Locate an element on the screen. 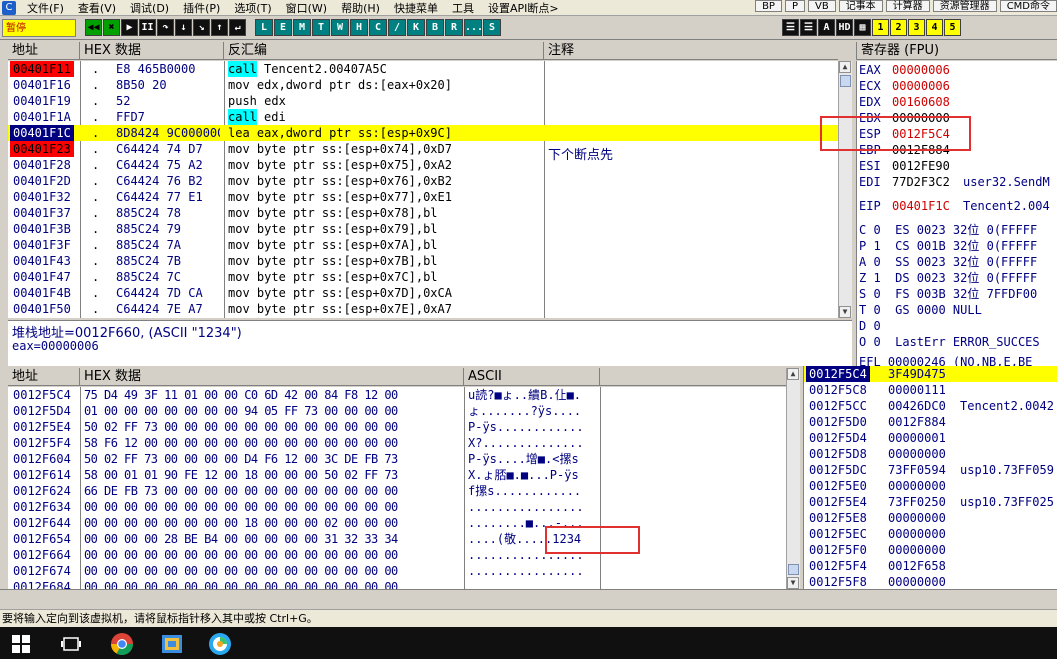  menu-quick-button: BP is located at coordinates (768, 6).